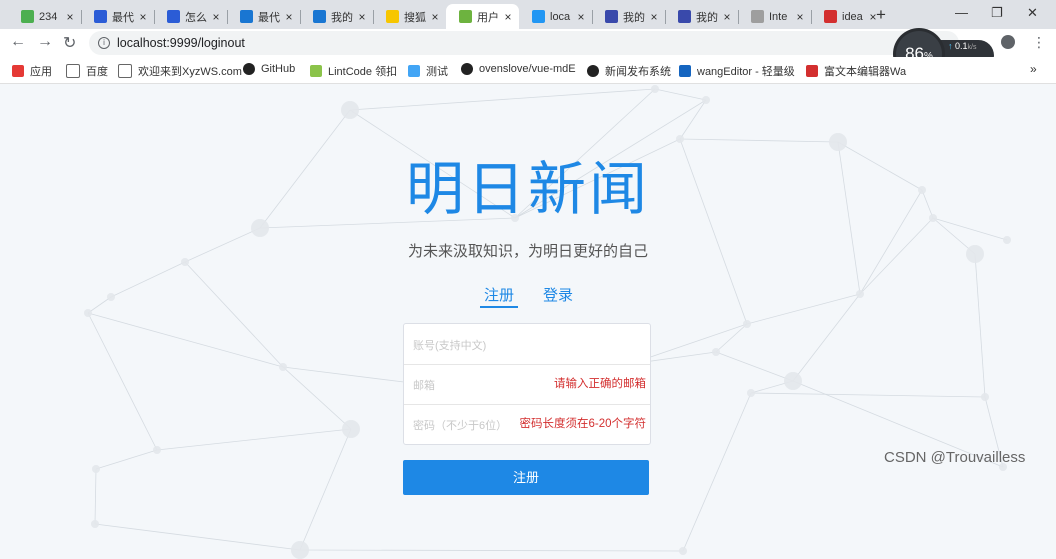 This screenshot has width=1056, height=559. I want to click on register-button: 注册, so click(526, 477).